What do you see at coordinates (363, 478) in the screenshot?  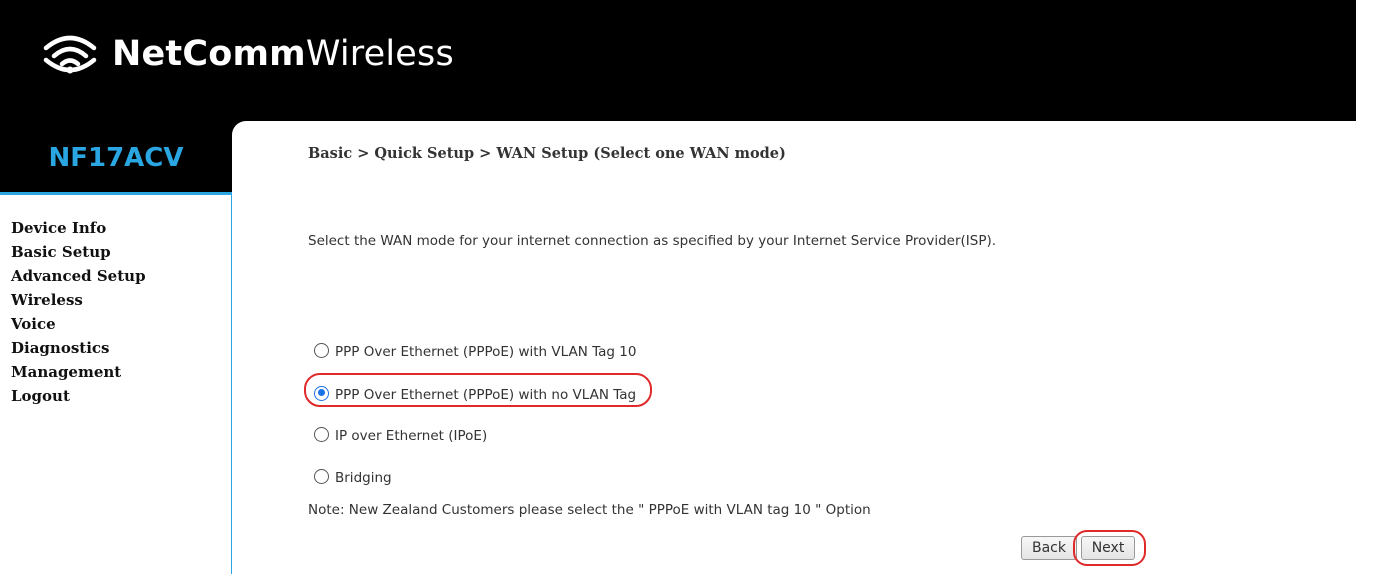 I see `wan-option-label: Bridging` at bounding box center [363, 478].